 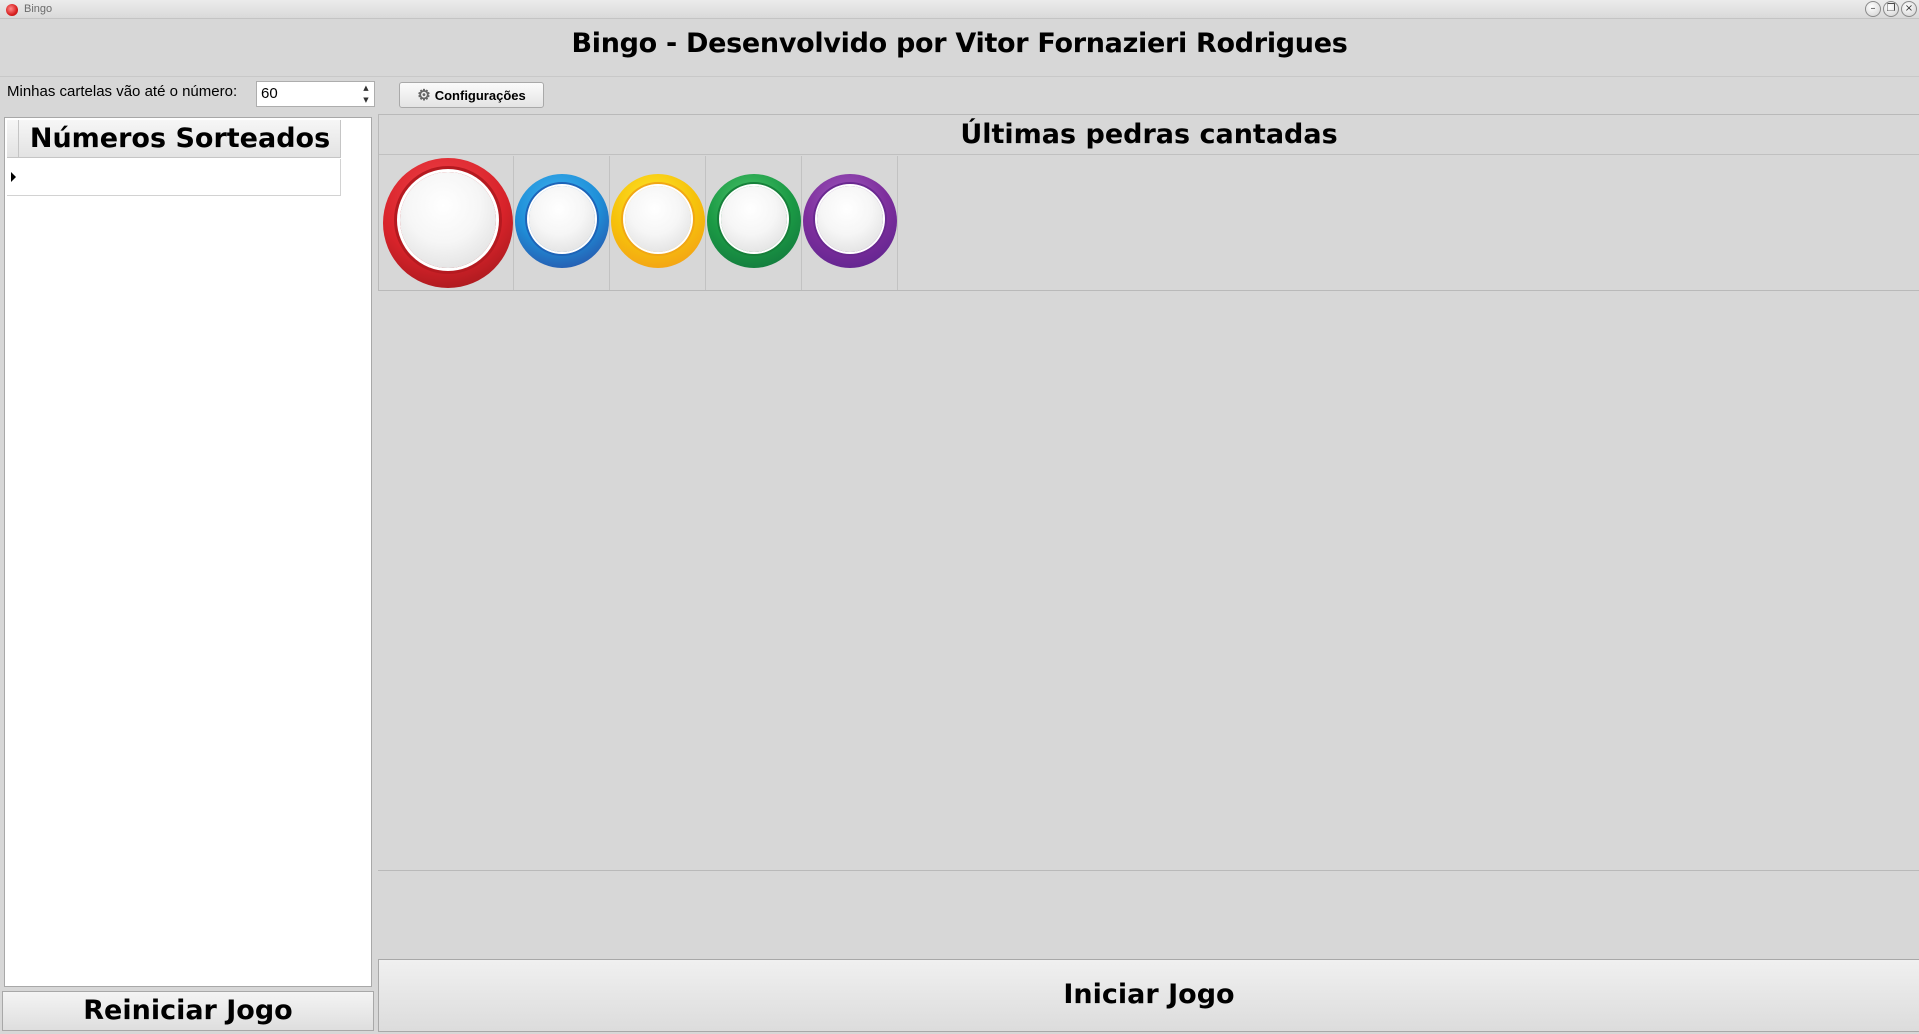 I want to click on window-controls: – ❐ ×, so click(x=1891, y=9).